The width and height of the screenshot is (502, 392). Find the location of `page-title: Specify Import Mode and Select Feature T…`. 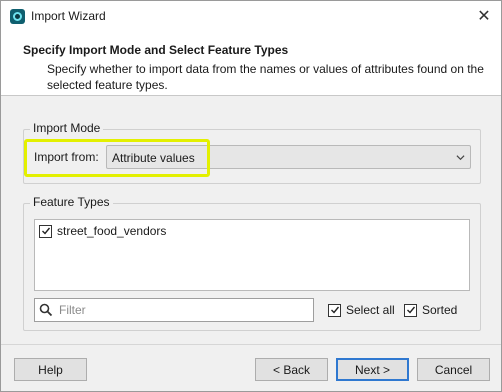

page-title: Specify Import Mode and Select Feature T… is located at coordinates (156, 50).